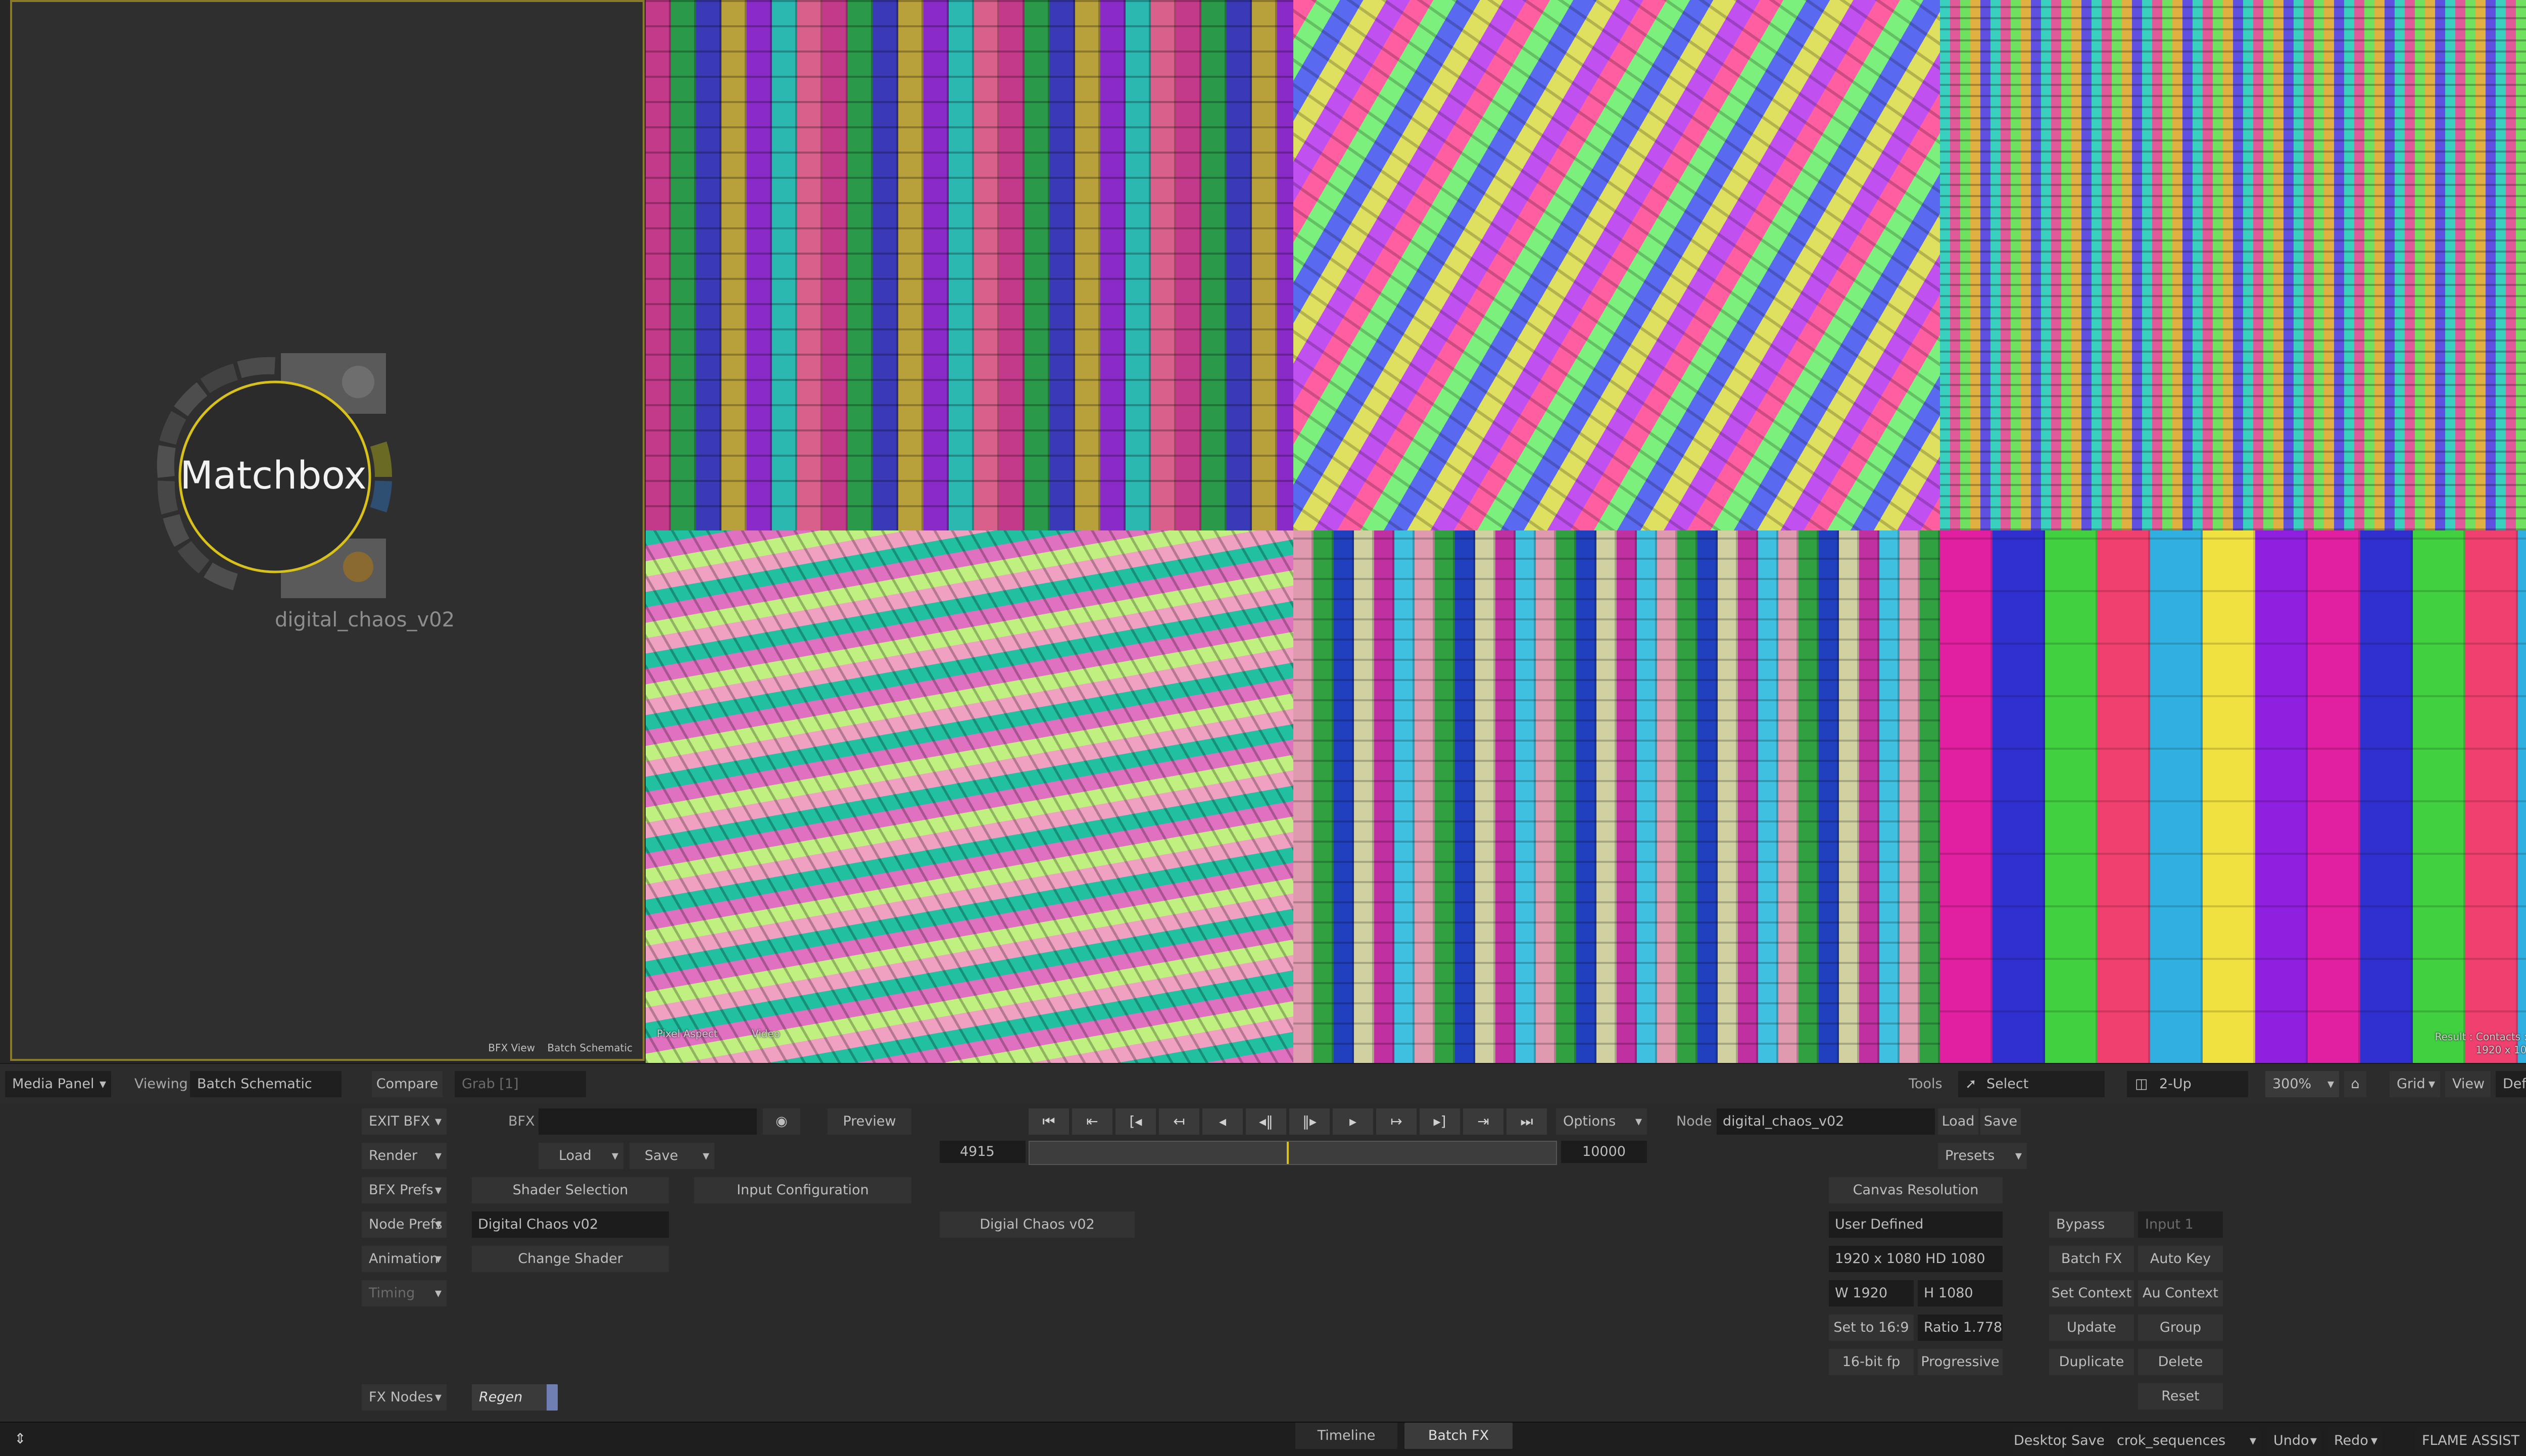 This screenshot has width=2526, height=1456. I want to click on end-frame-field: 10000, so click(1604, 1152).